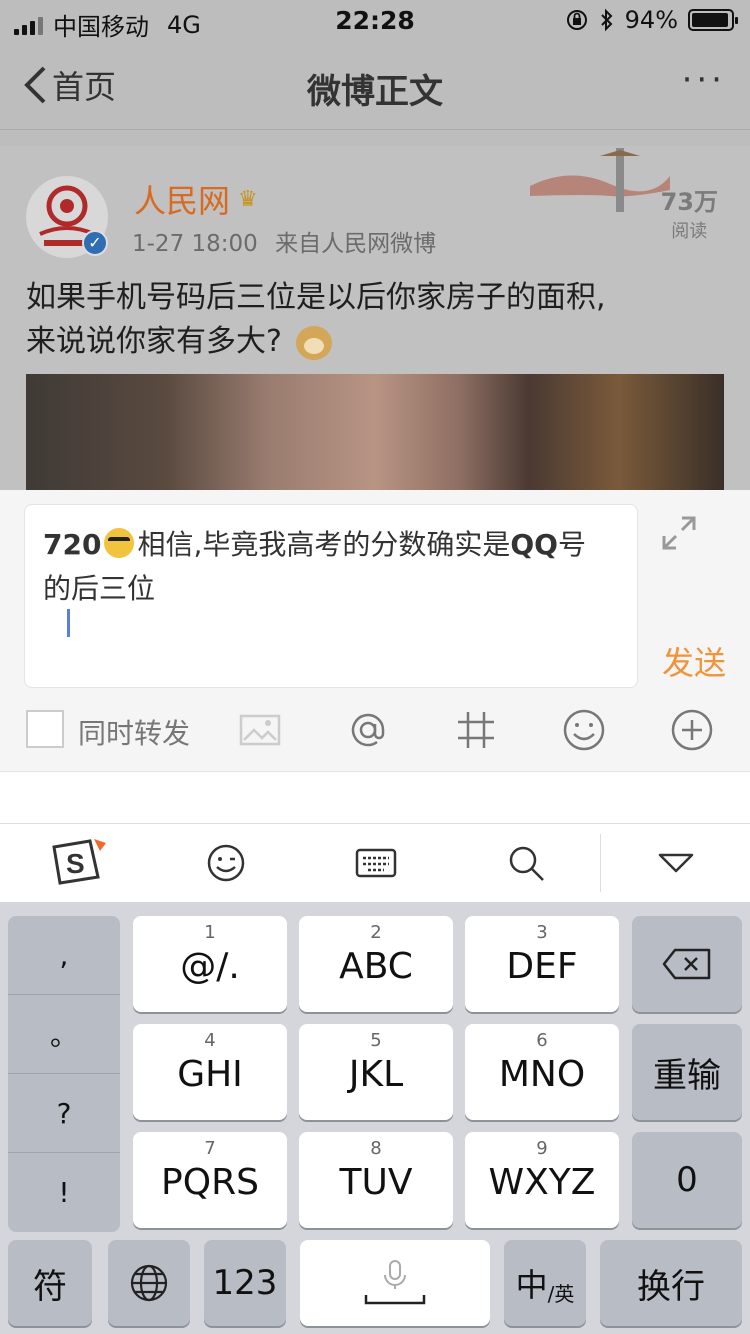 The height and width of the screenshot is (1334, 750). I want to click on reenter-key: 重输, so click(687, 1072).